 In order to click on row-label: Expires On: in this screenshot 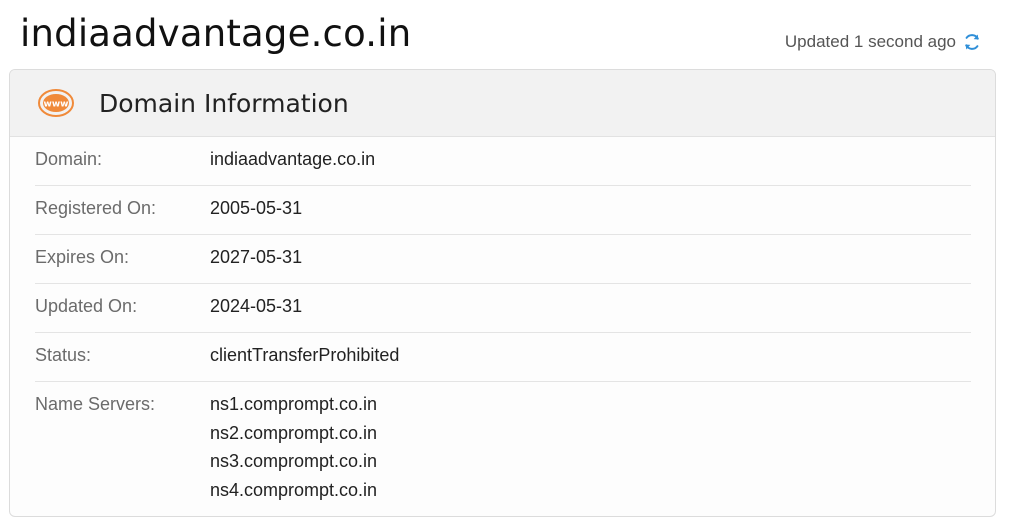, I will do `click(82, 257)`.